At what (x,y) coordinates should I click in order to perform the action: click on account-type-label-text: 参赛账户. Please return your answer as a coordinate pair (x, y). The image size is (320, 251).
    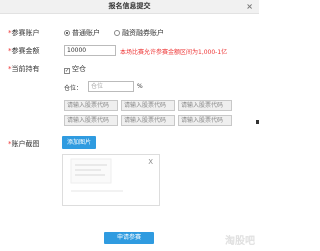
    Looking at the image, I should click on (25, 33).